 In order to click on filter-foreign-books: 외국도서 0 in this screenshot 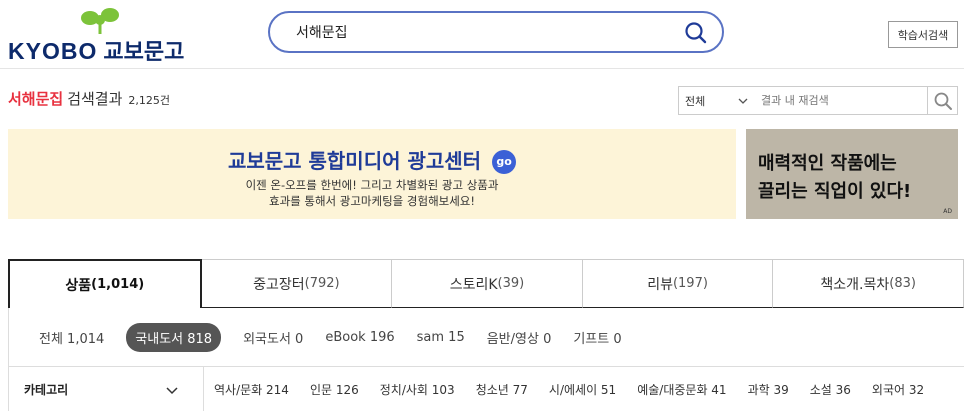, I will do `click(273, 337)`.